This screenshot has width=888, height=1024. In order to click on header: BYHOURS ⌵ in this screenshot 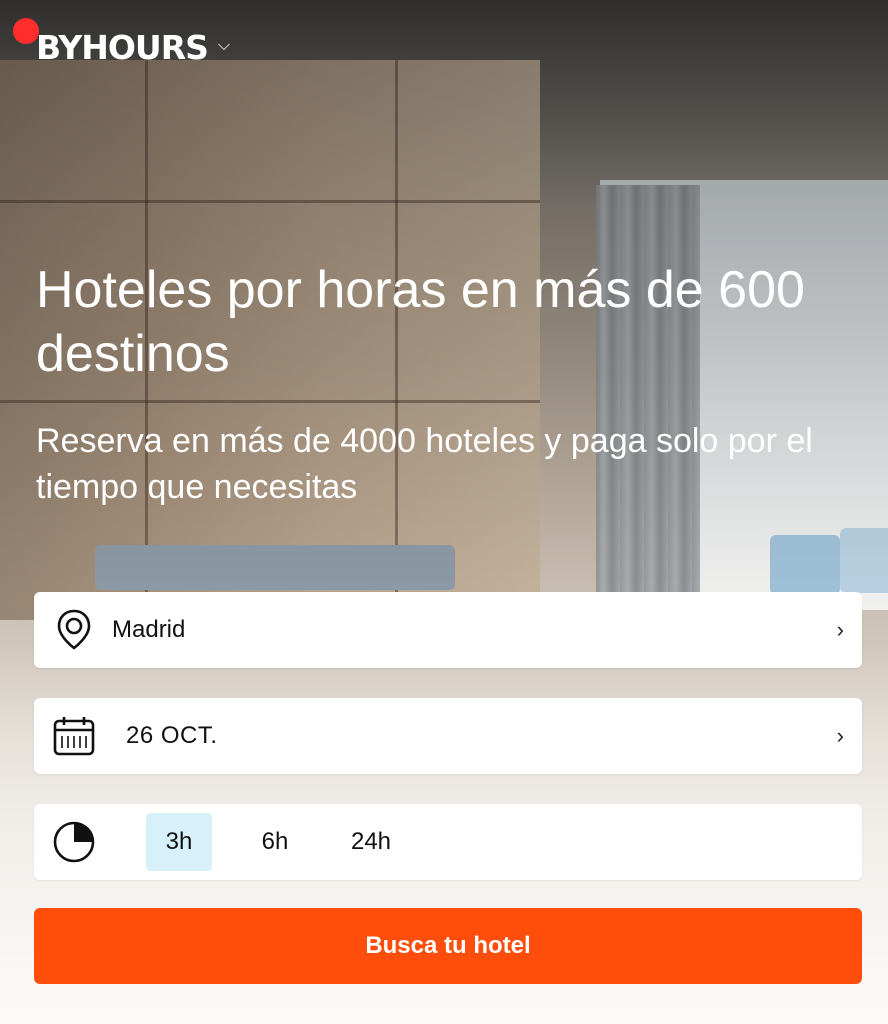, I will do `click(133, 47)`.